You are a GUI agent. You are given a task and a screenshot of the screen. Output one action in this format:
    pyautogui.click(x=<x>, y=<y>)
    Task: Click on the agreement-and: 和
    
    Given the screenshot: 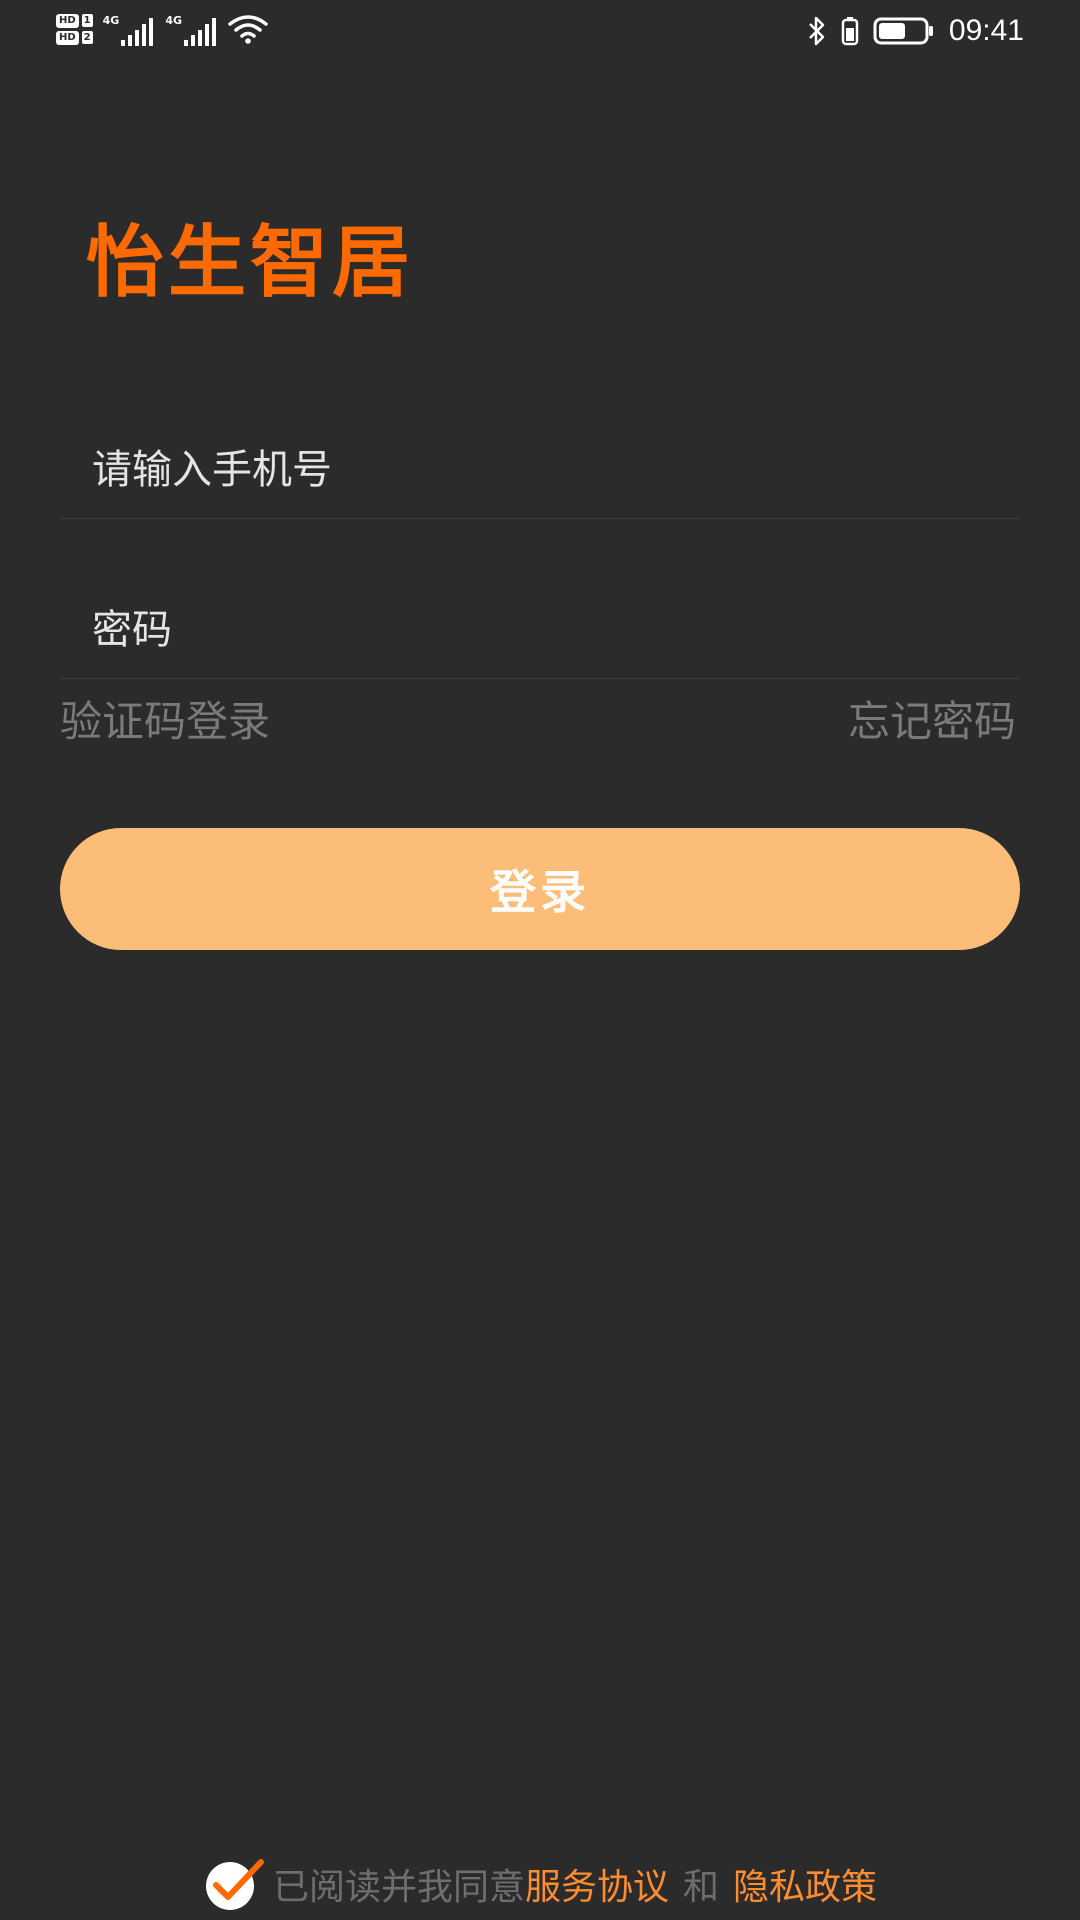 What is the action you would take?
    pyautogui.click(x=701, y=1887)
    